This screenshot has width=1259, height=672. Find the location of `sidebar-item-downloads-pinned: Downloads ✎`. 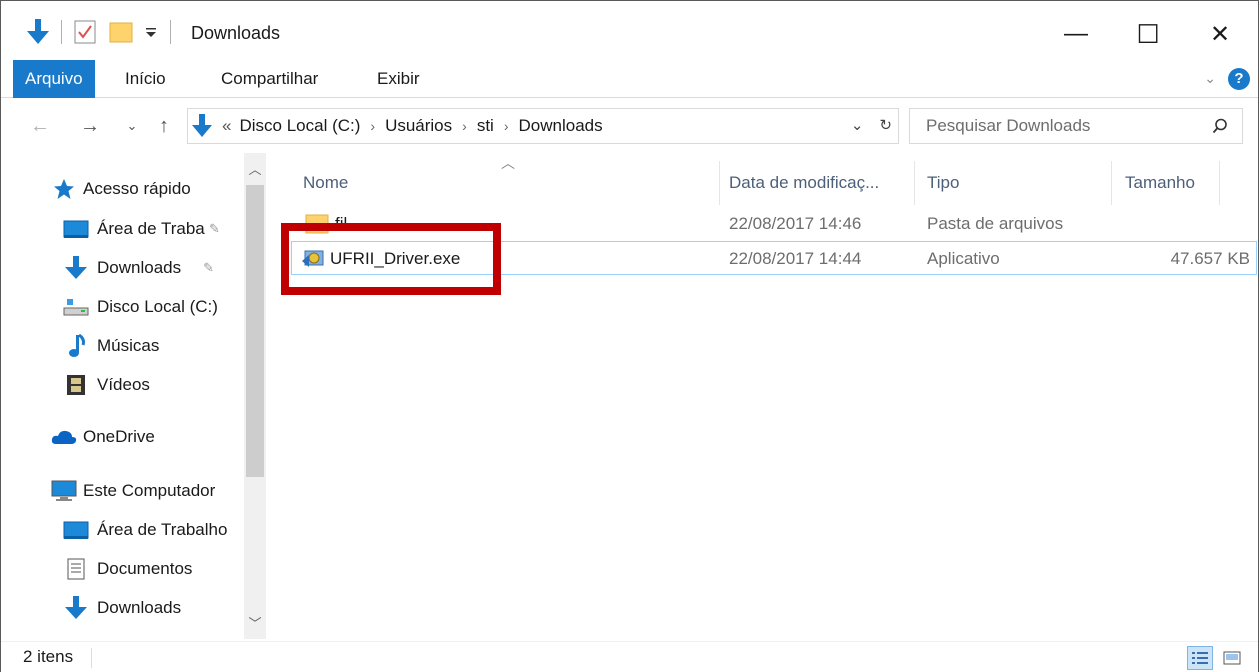

sidebar-item-downloads-pinned: Downloads ✎ is located at coordinates (153, 268).